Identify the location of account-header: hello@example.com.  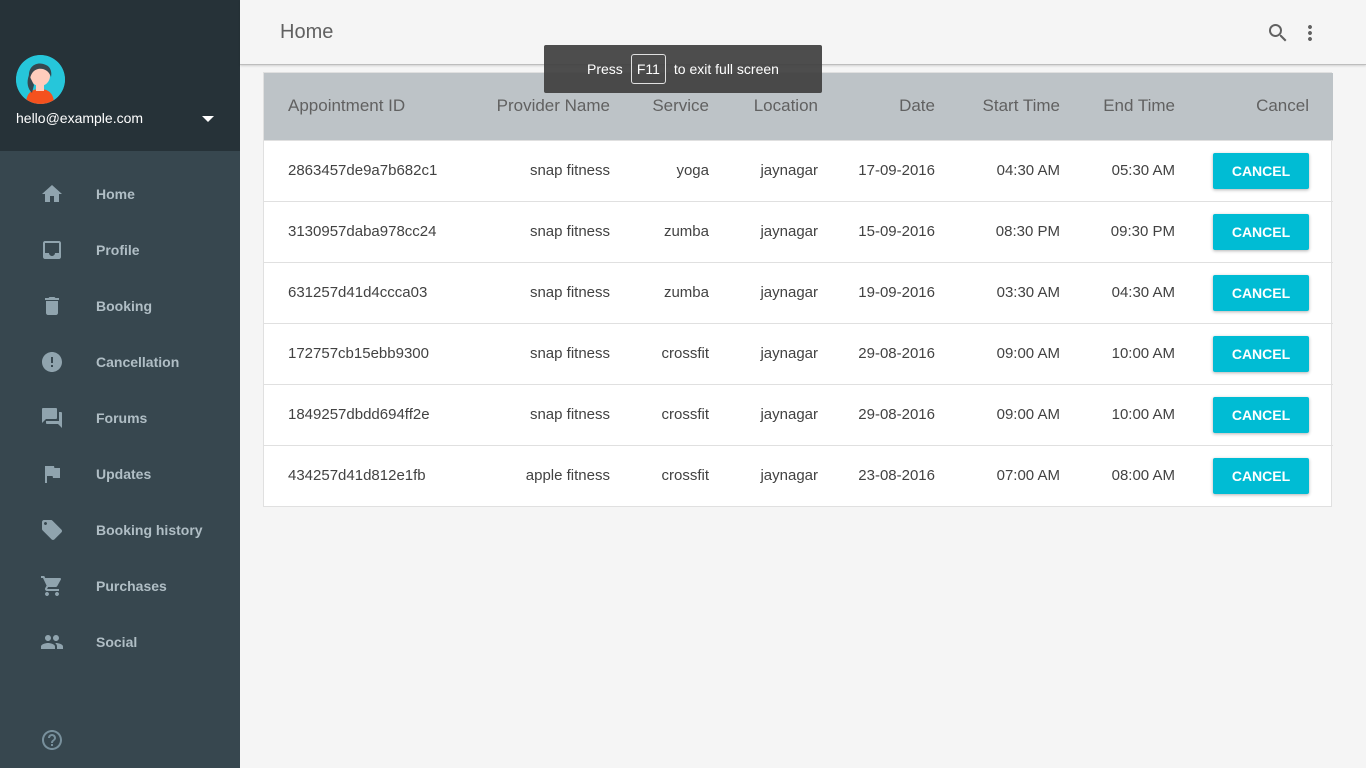
(120, 75).